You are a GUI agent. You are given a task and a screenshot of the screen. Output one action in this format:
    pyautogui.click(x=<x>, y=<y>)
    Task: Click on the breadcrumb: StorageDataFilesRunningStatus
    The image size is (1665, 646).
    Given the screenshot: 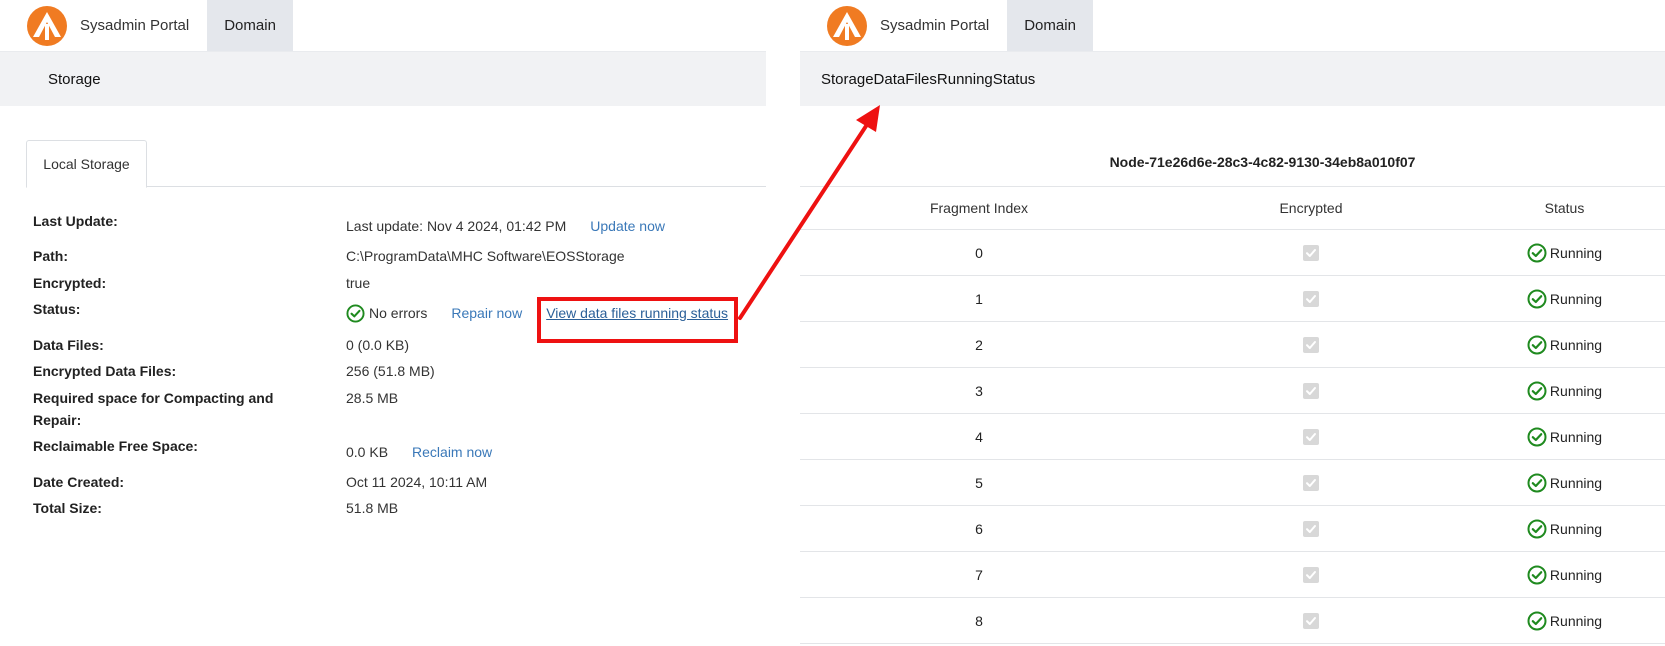 What is the action you would take?
    pyautogui.click(x=1232, y=79)
    